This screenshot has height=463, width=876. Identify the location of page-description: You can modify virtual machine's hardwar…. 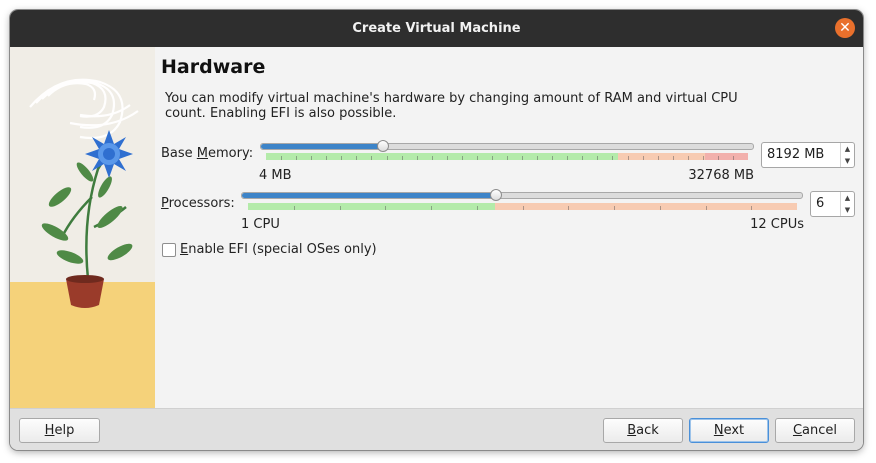
(451, 106).